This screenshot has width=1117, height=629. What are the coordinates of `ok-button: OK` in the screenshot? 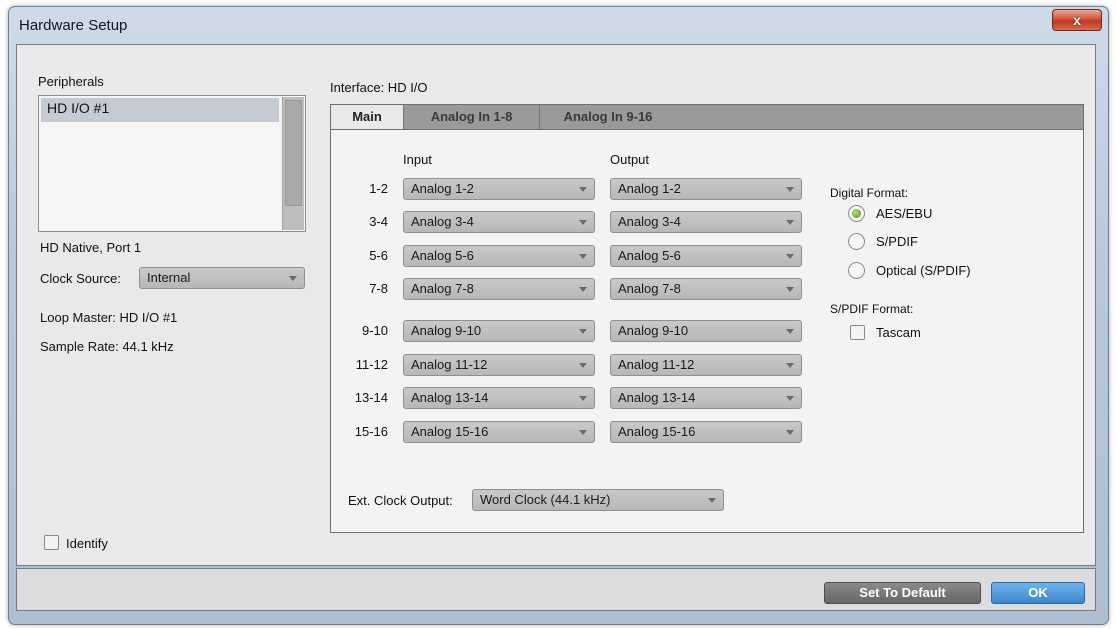 It's located at (1038, 593).